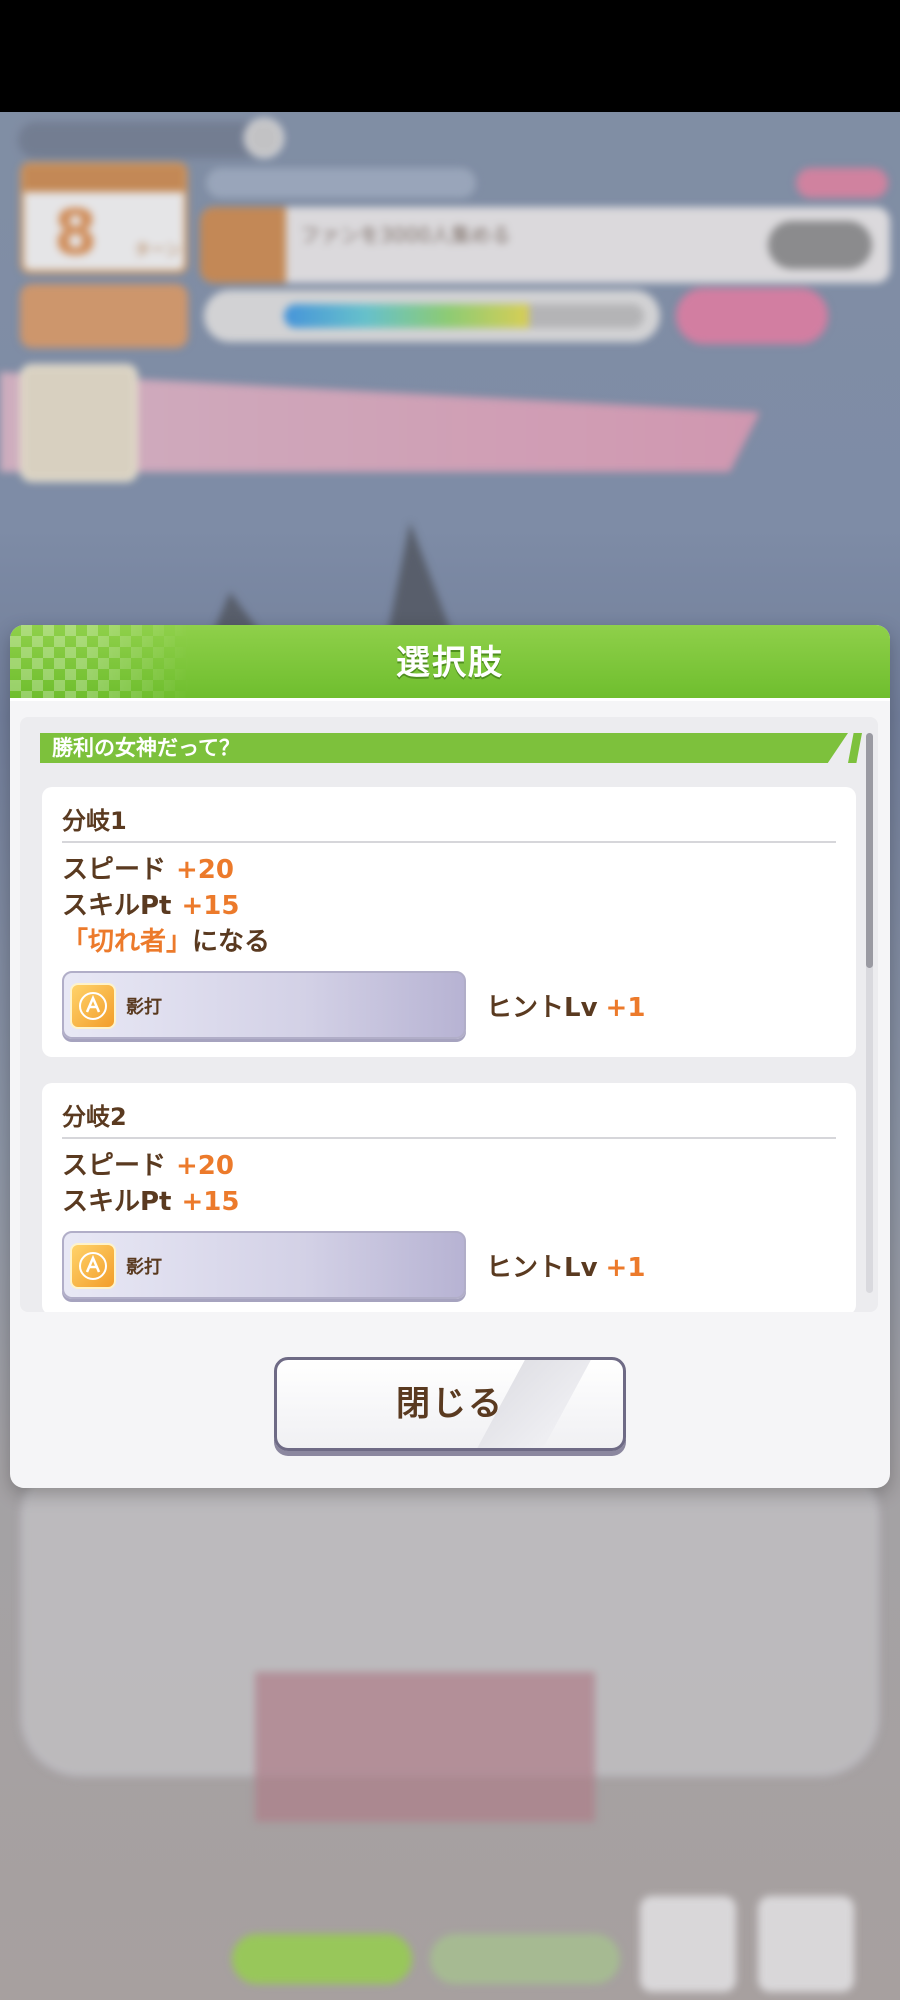  I want to click on choice-card-1: 分岐1 スピード +20 スキルPt +15 「切れ者」になる 影打 ヒントLv +1, so click(449, 922).